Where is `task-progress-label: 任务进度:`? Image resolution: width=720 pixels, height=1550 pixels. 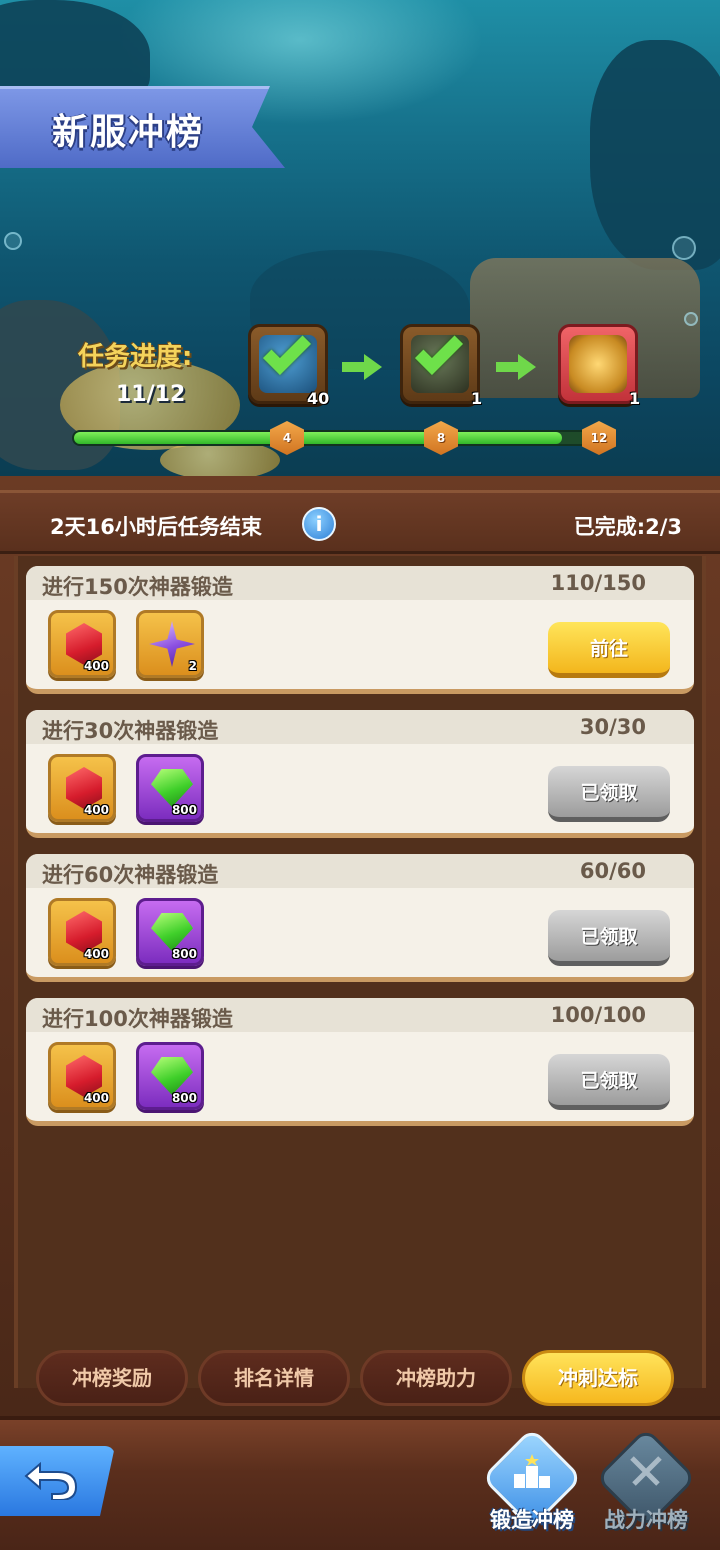 task-progress-label: 任务进度: is located at coordinates (135, 357).